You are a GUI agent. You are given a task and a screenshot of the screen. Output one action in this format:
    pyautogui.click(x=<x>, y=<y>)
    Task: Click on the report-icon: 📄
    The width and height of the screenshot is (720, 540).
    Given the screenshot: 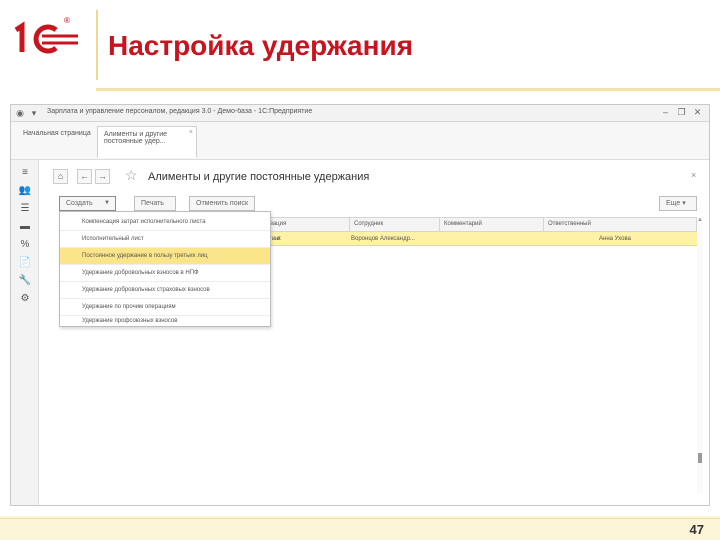 What is the action you would take?
    pyautogui.click(x=25, y=263)
    